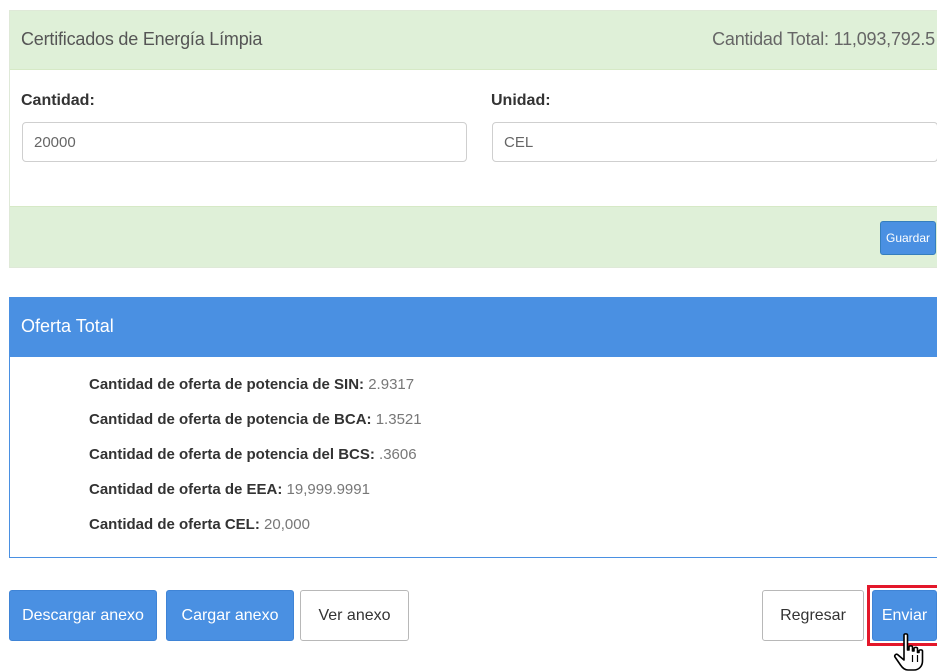  What do you see at coordinates (908, 238) in the screenshot?
I see `guardar-button: Guardar` at bounding box center [908, 238].